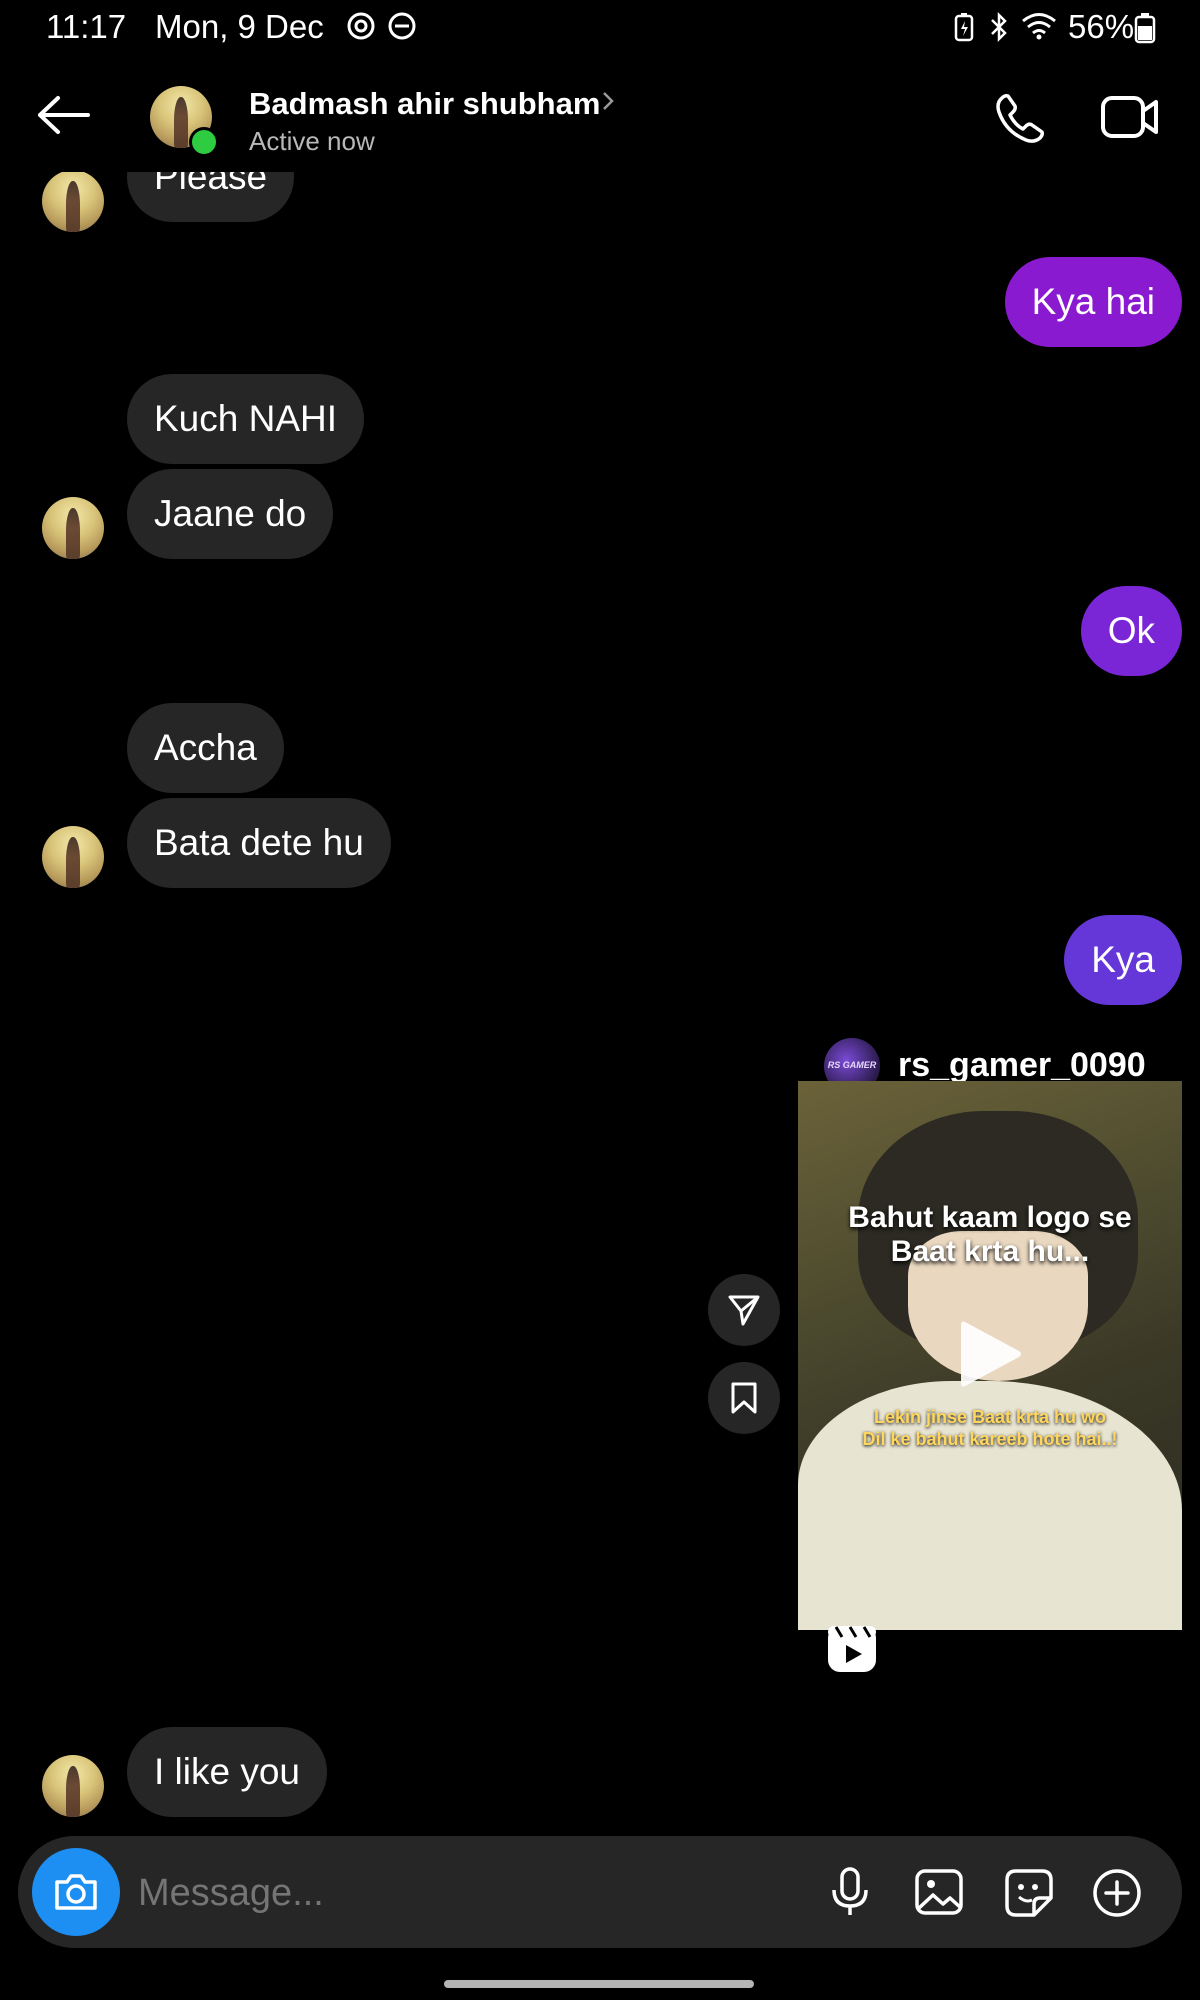 Image resolution: width=1200 pixels, height=2000 pixels. What do you see at coordinates (1130, 119) in the screenshot?
I see `video-call-icon` at bounding box center [1130, 119].